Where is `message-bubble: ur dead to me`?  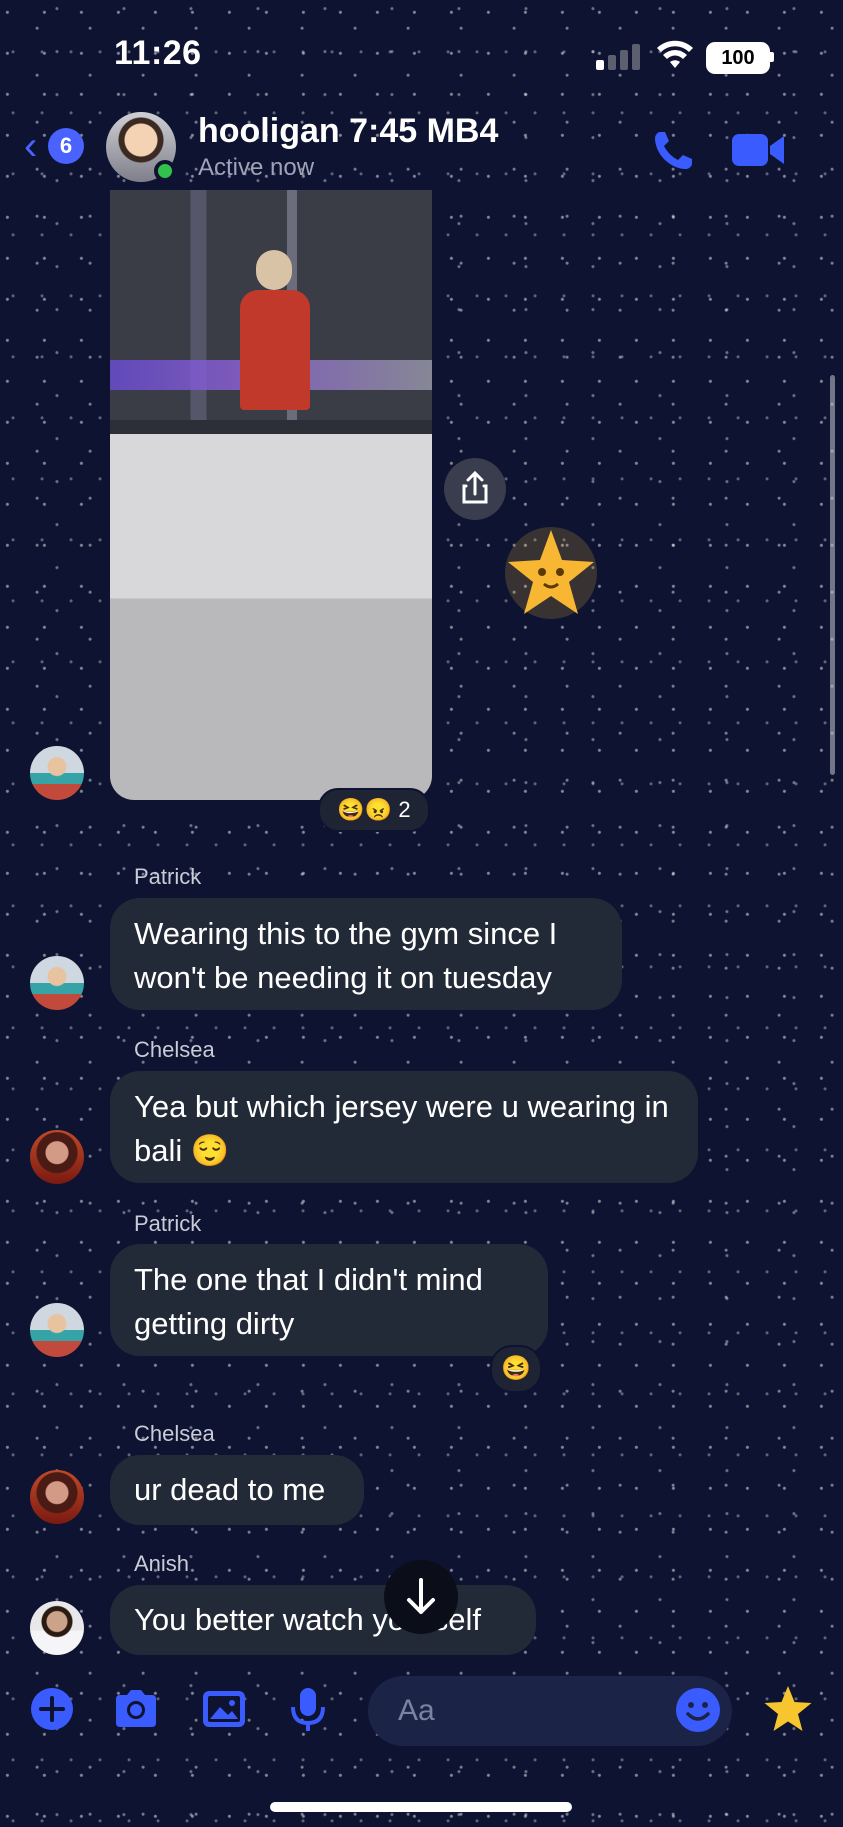
message-bubble: ur dead to me is located at coordinates (237, 1490).